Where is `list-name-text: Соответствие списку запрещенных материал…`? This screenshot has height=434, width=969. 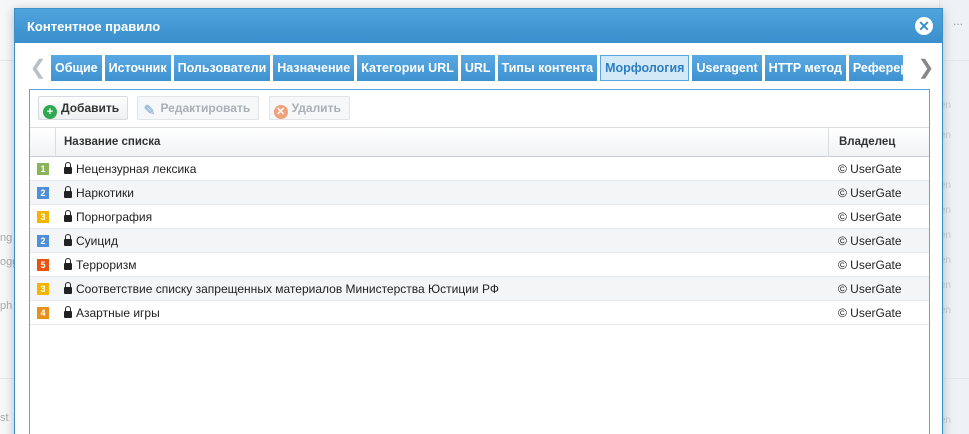 list-name-text: Соответствие списку запрещенных материал… is located at coordinates (287, 289).